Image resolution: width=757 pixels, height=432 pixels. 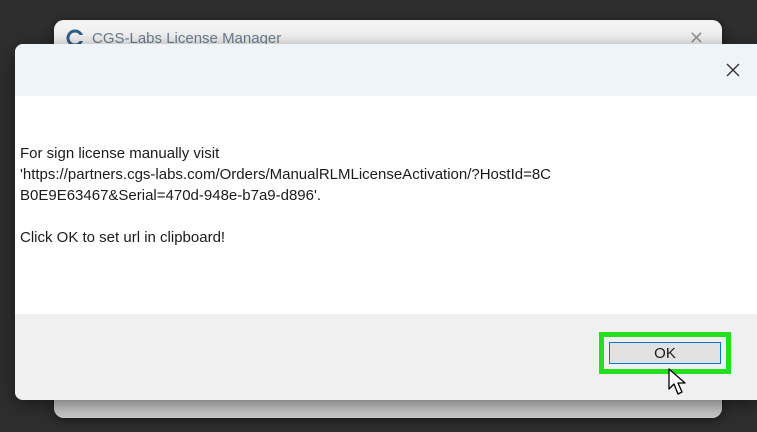 I want to click on ok-button-highlight: OK, so click(x=665, y=353).